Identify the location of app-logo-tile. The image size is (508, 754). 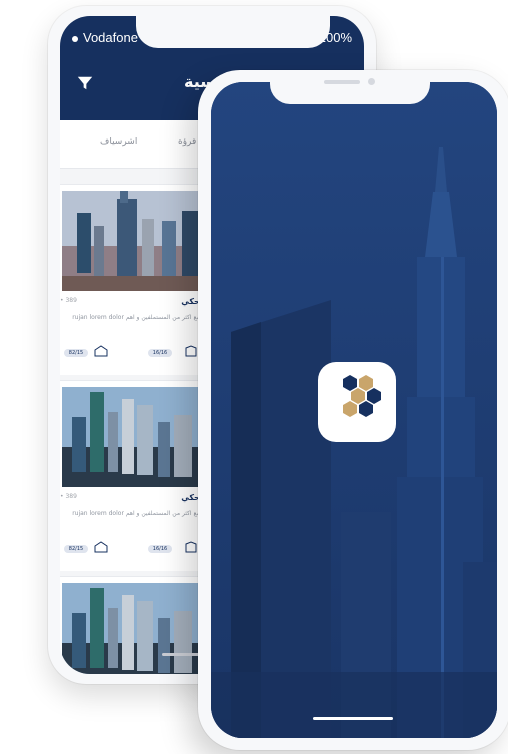
(357, 402).